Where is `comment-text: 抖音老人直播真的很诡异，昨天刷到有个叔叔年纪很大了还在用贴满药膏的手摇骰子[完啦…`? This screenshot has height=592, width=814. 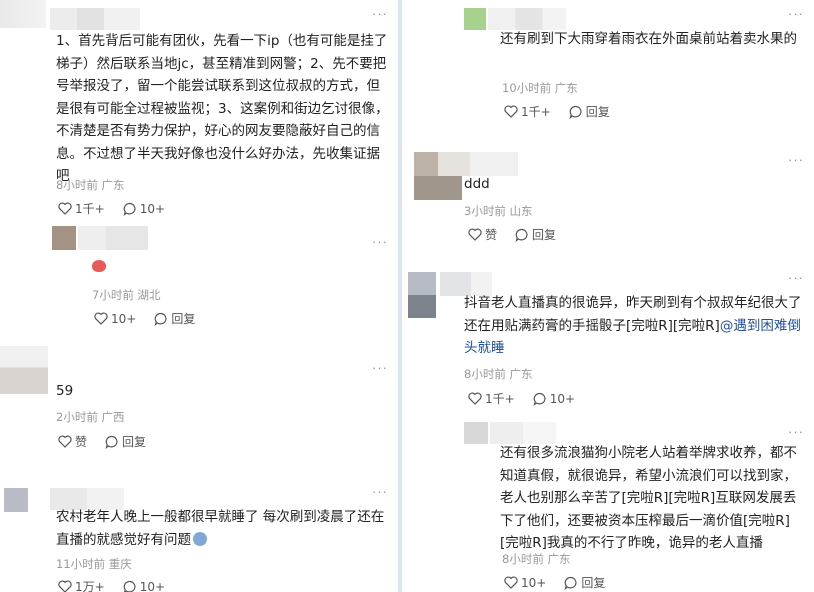
comment-text: 抖音老人直播真的很诡异，昨天刷到有个叔叔年纪很大了还在用贴满药膏的手摇骰子[完啦… is located at coordinates (633, 325).